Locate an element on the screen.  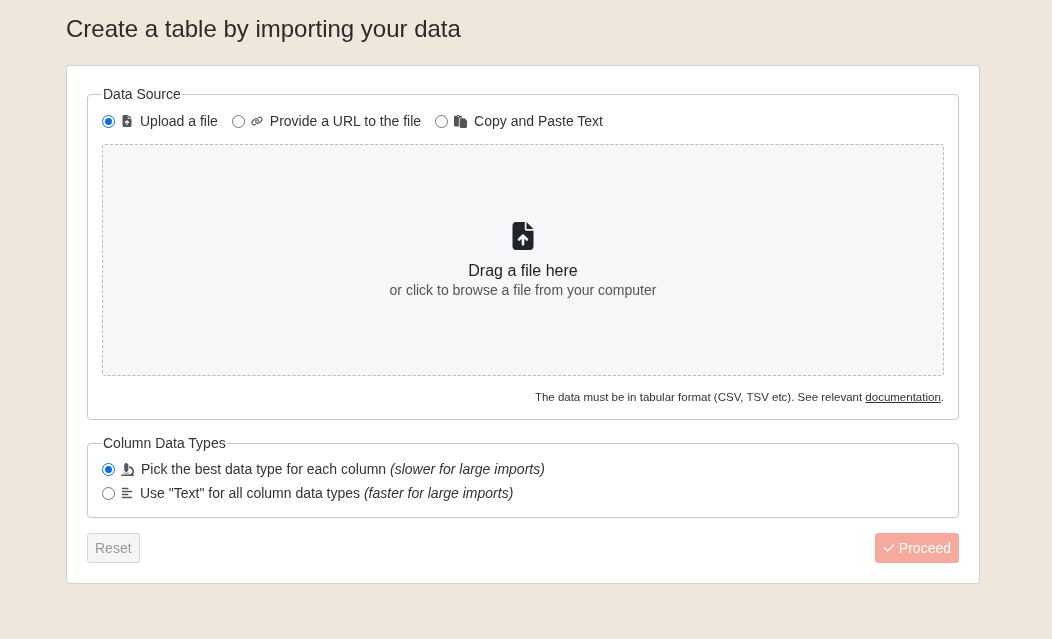
panel-legend: Column Data Types is located at coordinates (164, 443).